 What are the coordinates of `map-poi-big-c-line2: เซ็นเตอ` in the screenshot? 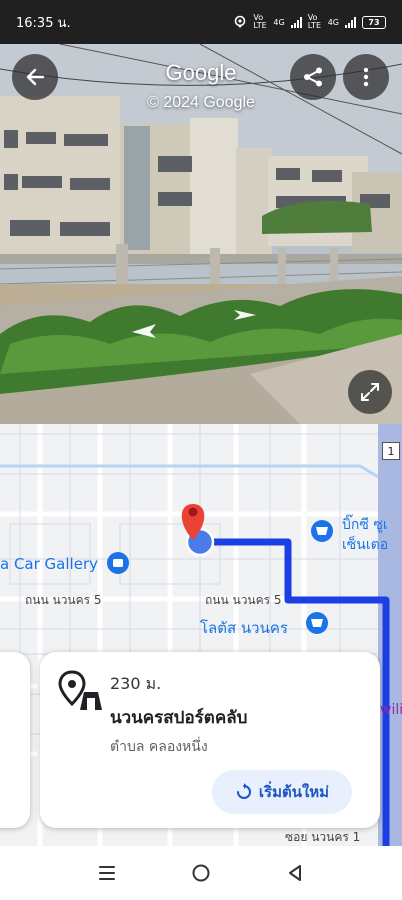 It's located at (365, 545).